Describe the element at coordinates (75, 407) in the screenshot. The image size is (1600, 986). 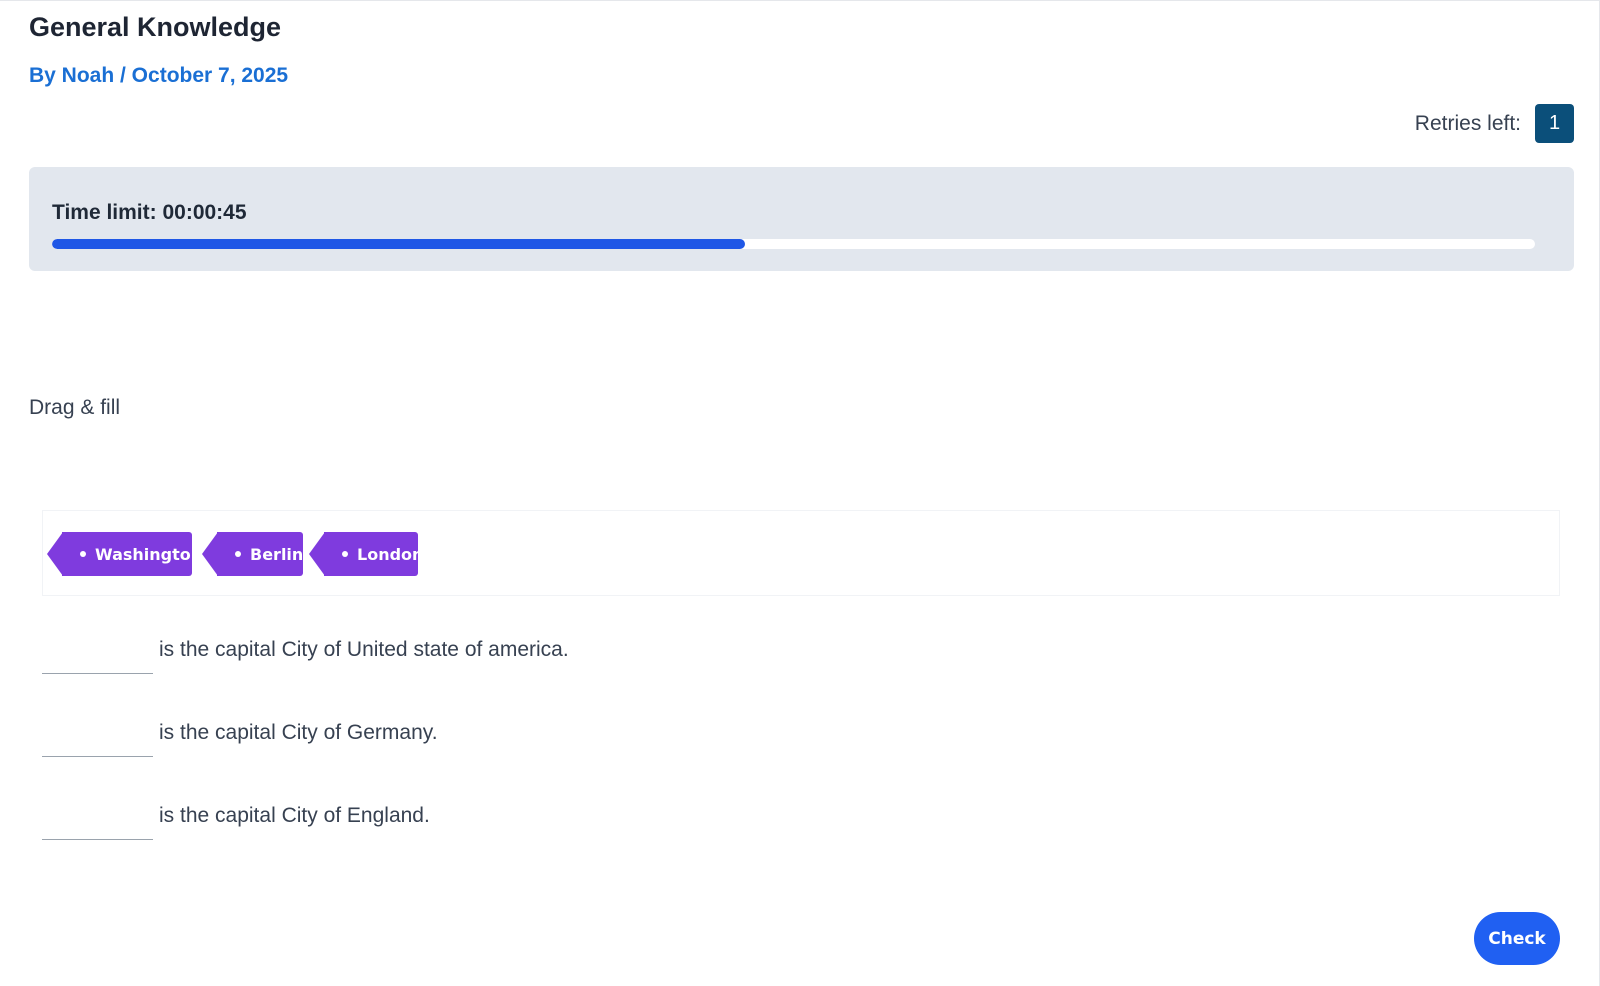
I see `task-instructions: Drag & fill` at that location.